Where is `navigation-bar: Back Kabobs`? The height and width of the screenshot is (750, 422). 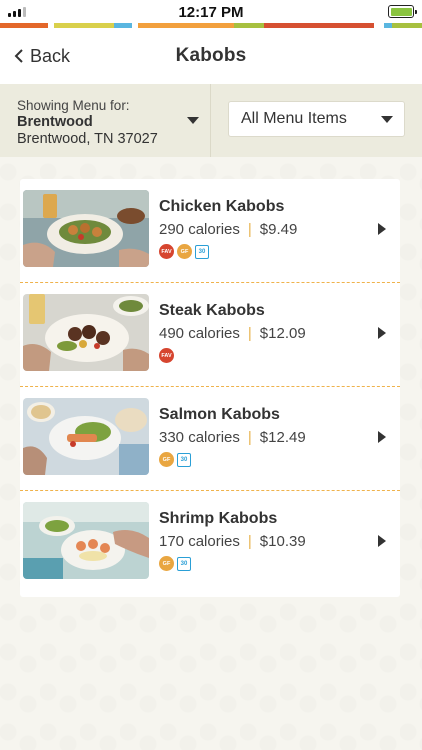 navigation-bar: Back Kabobs is located at coordinates (211, 56).